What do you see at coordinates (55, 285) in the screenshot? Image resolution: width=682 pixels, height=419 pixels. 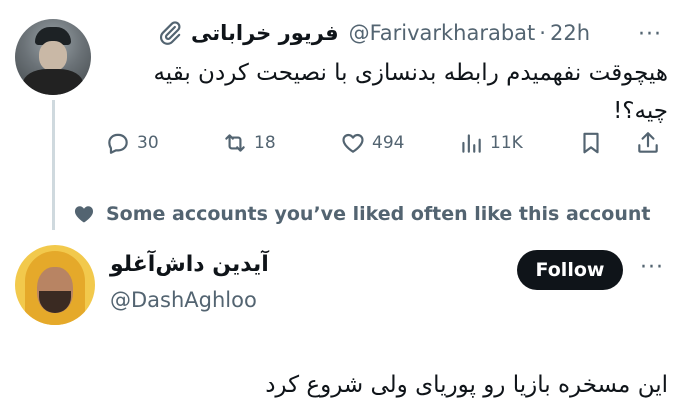 I see `suggested-avatar` at bounding box center [55, 285].